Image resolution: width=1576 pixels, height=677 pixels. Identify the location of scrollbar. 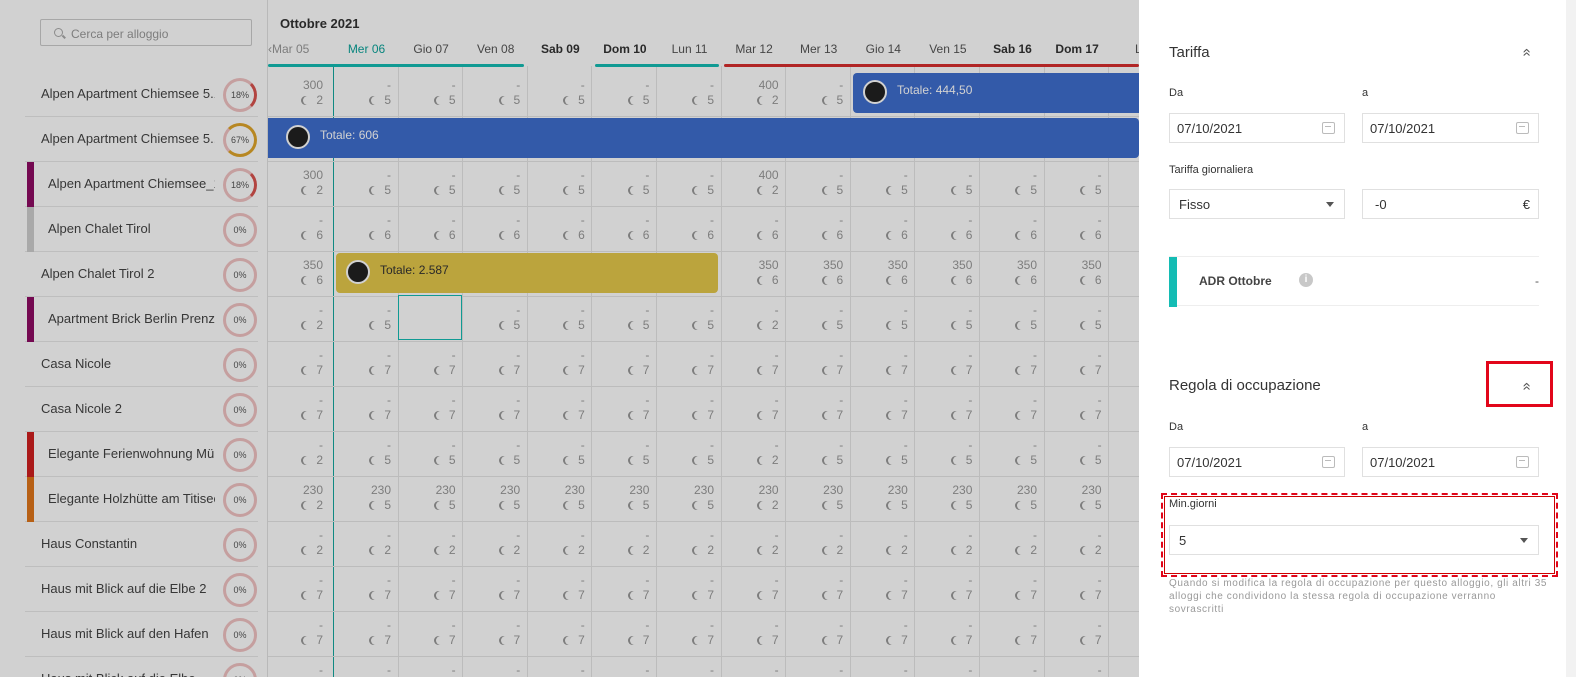
(1571, 338).